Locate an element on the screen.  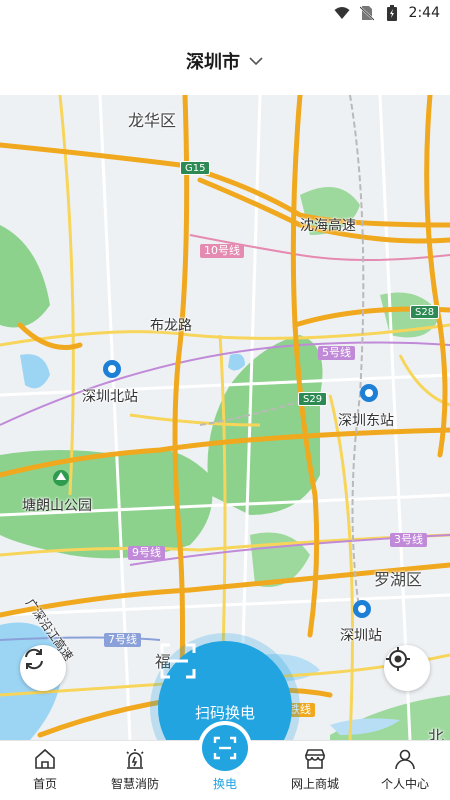
map-label-shenzhen-station: 深圳站 is located at coordinates (361, 636).